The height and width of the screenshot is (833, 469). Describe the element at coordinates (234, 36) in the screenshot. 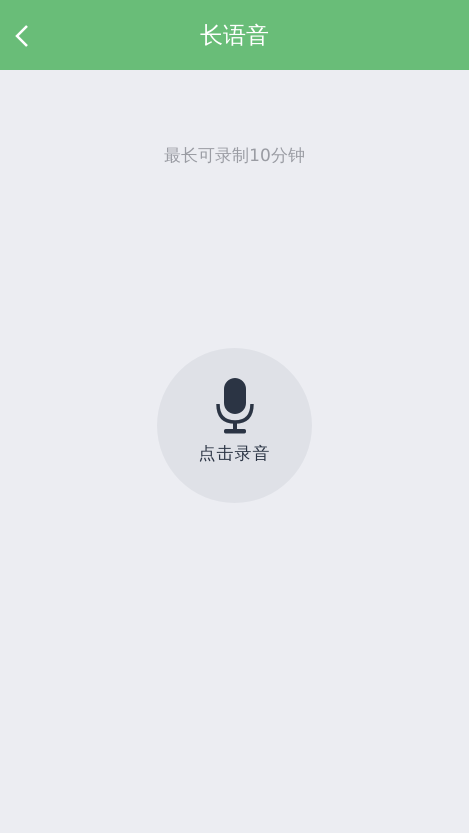

I see `page-title: 长语音` at that location.